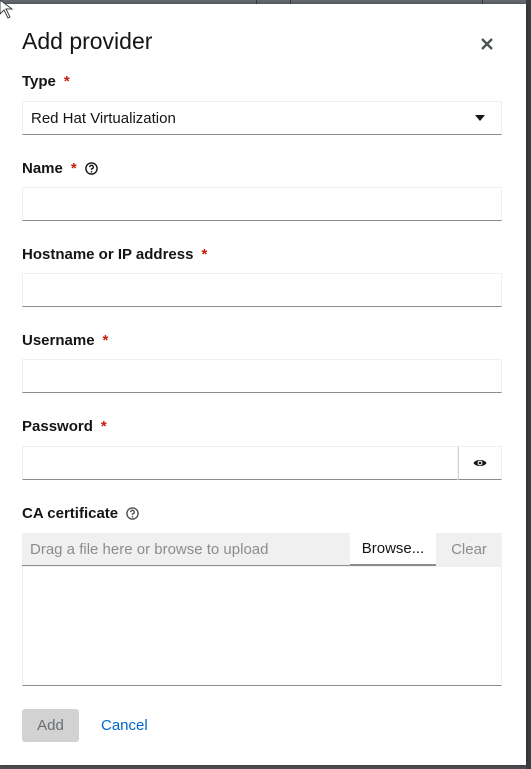 This screenshot has height=769, width=531. I want to click on hostname-label-row: Hostname or IP address *, so click(114, 254).